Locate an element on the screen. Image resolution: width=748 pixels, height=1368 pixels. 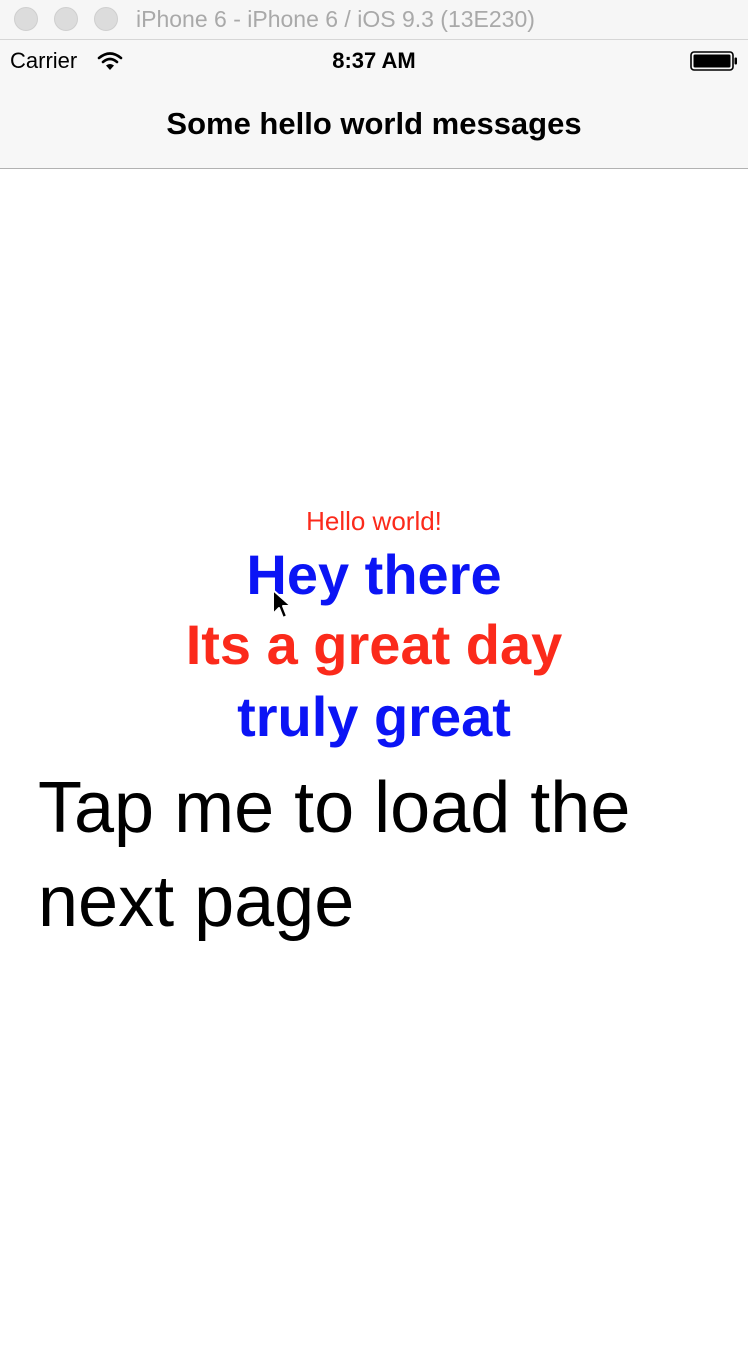
status-bar: Carrier 8:37 AM is located at coordinates (374, 61).